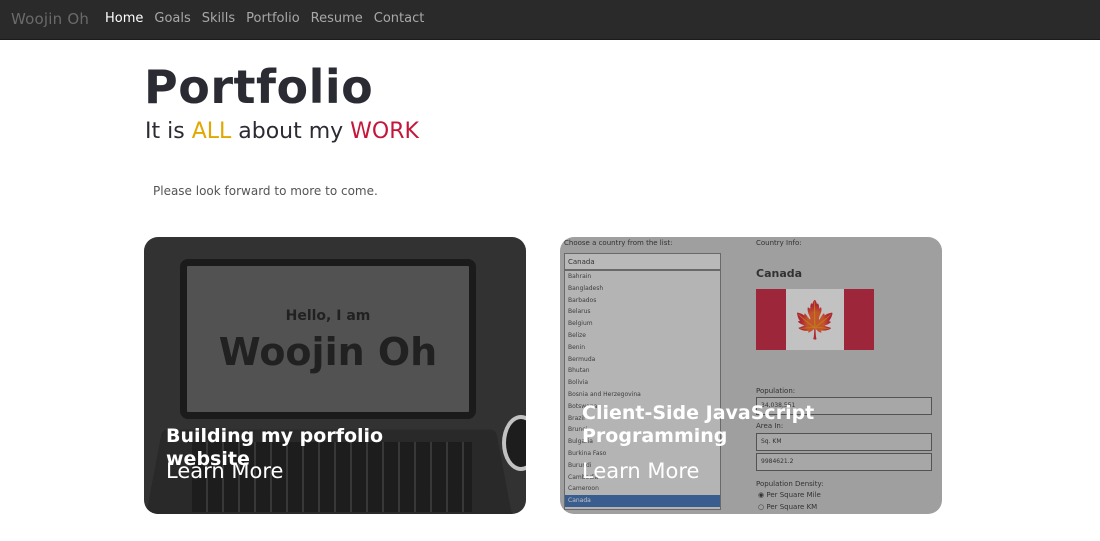  I want to click on tagline-part1: It is, so click(168, 131).